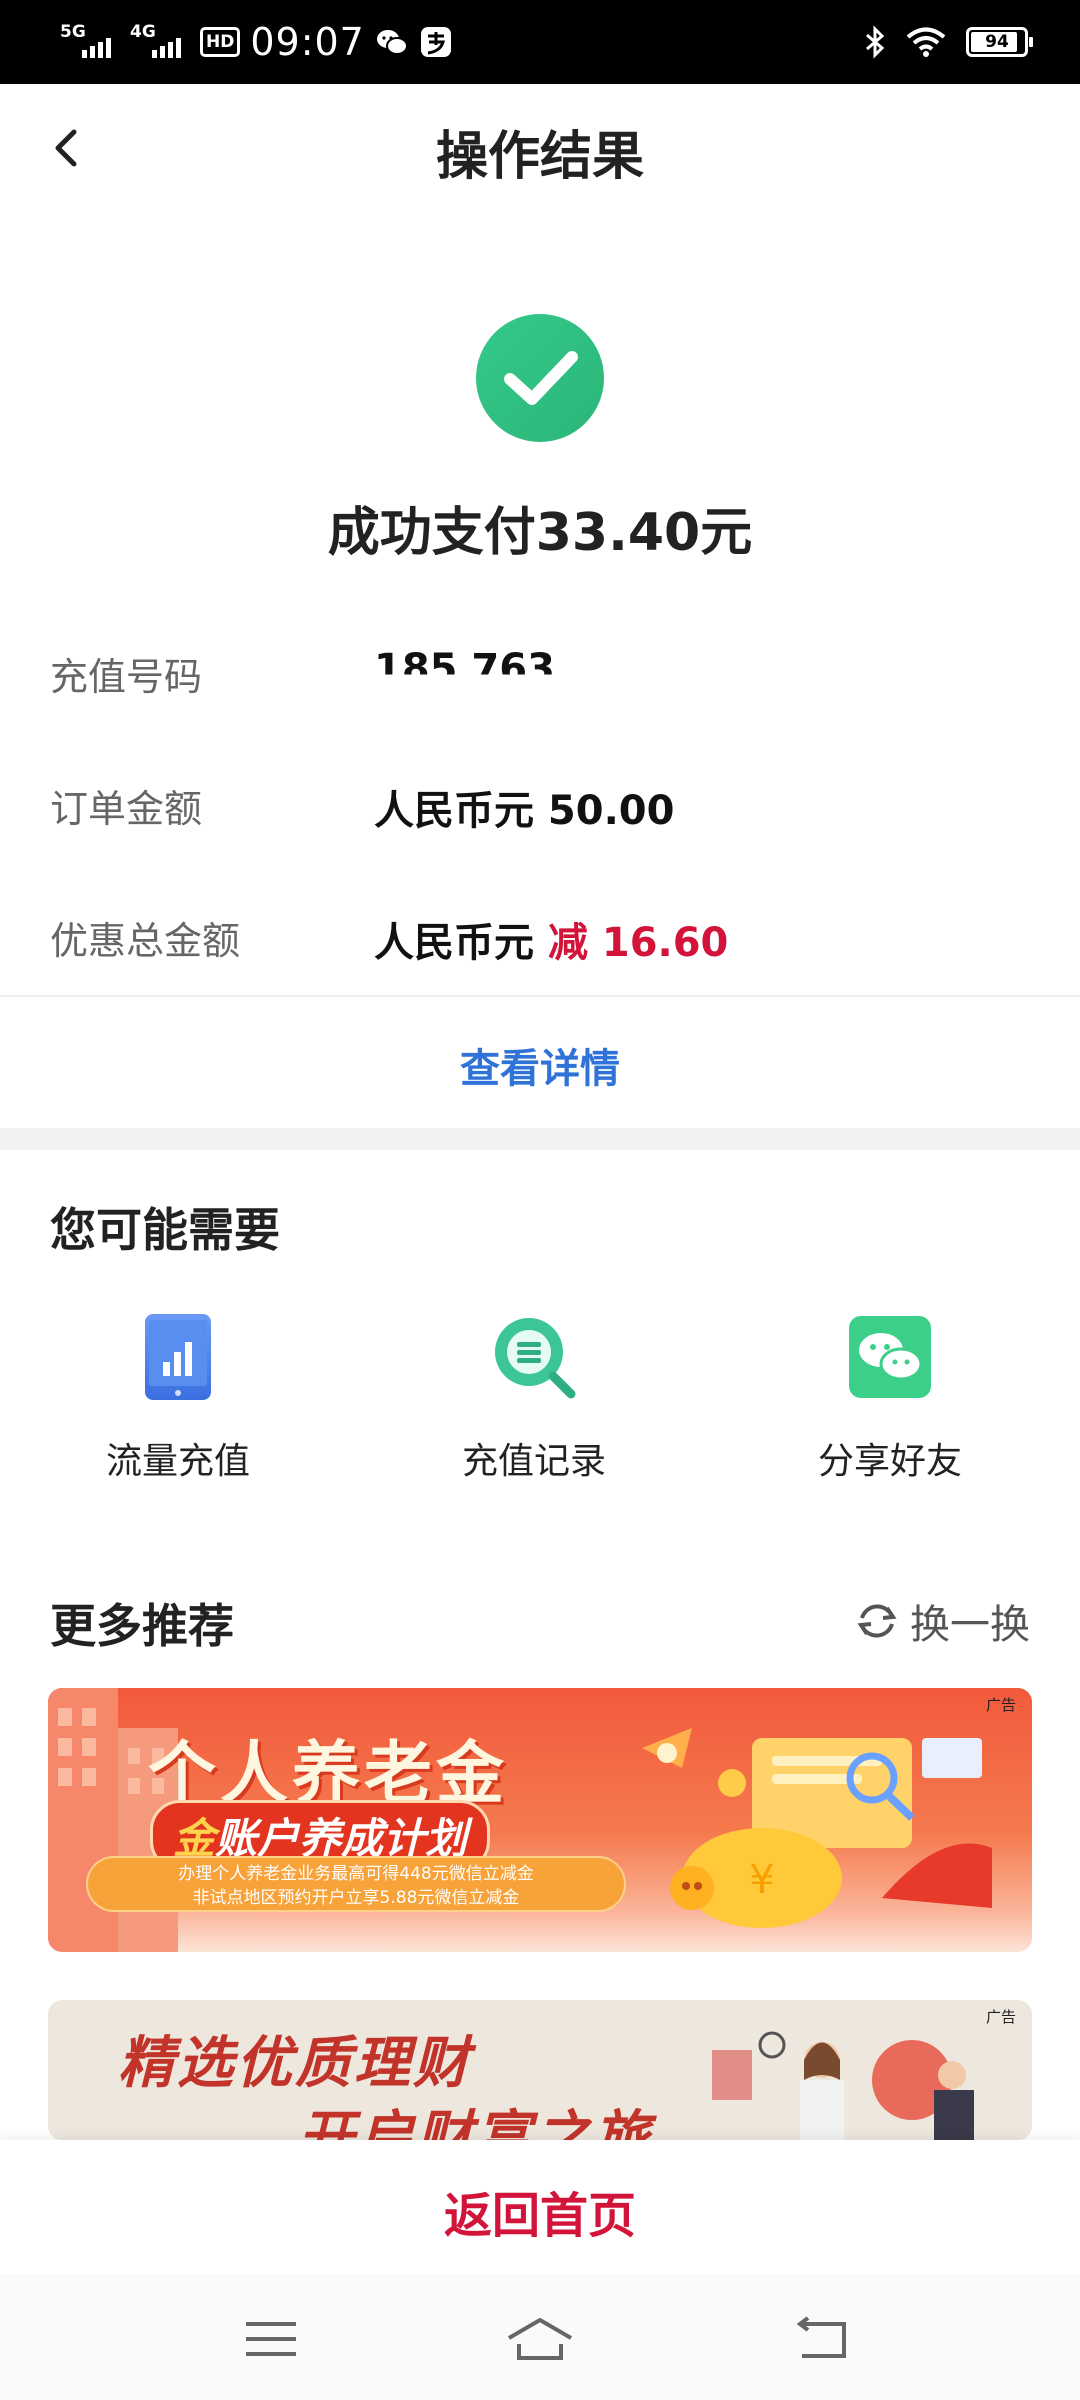  Describe the element at coordinates (843, 2085) in the screenshot. I see `business-people-illustration` at that location.